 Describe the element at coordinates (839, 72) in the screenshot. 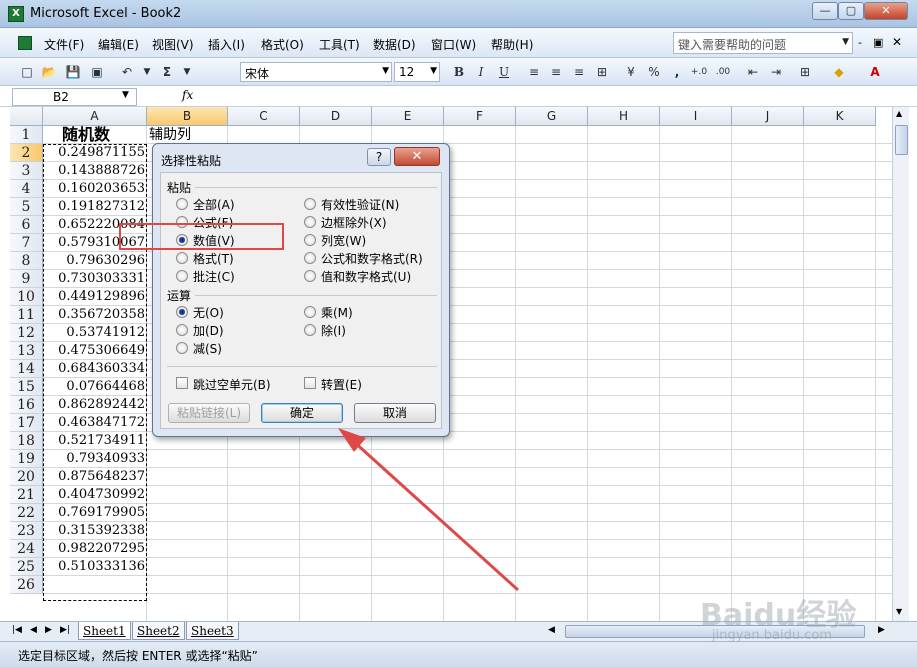

I see `fill-color-icon: ◆` at that location.